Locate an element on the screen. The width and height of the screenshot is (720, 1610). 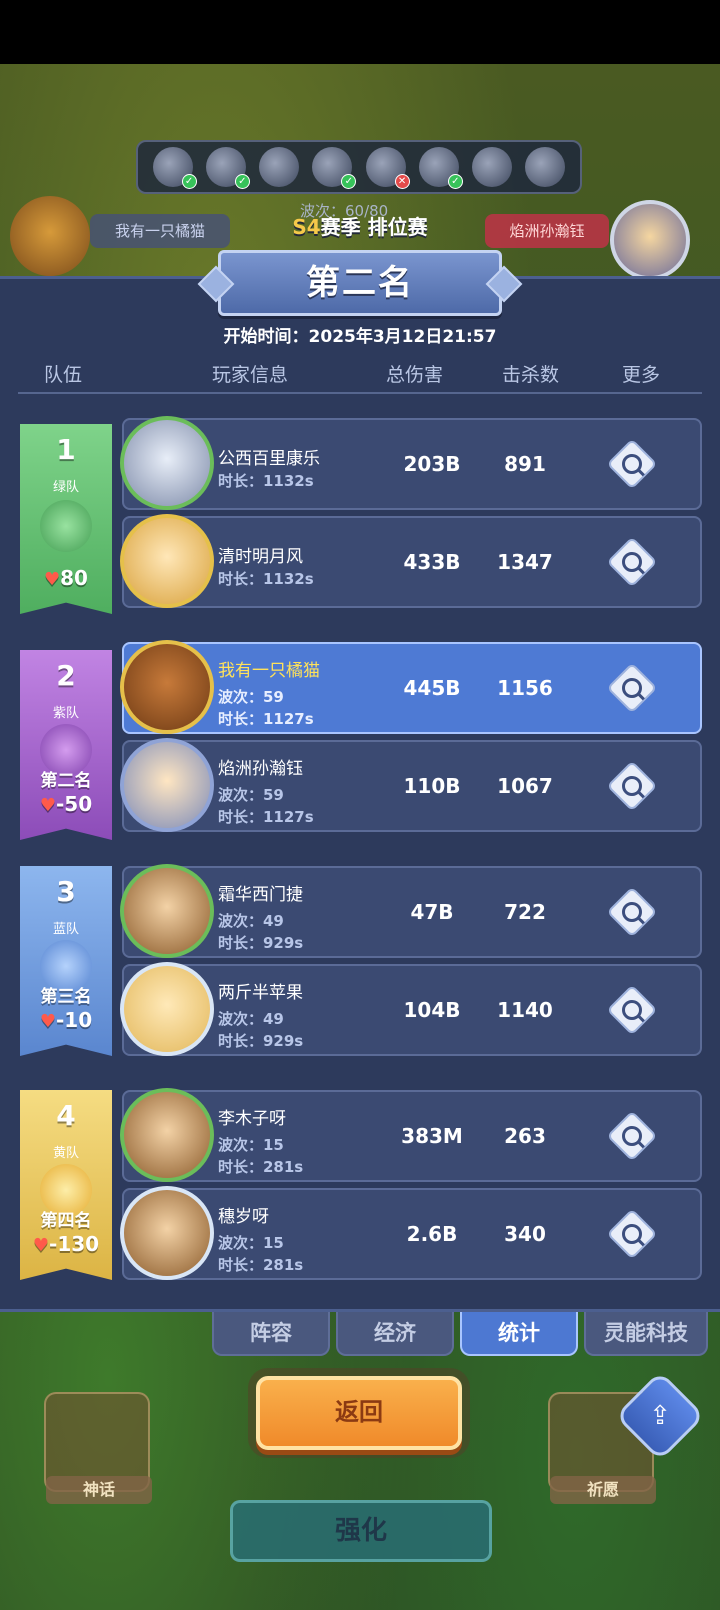
player-kills: 1067 is located at coordinates (525, 786).